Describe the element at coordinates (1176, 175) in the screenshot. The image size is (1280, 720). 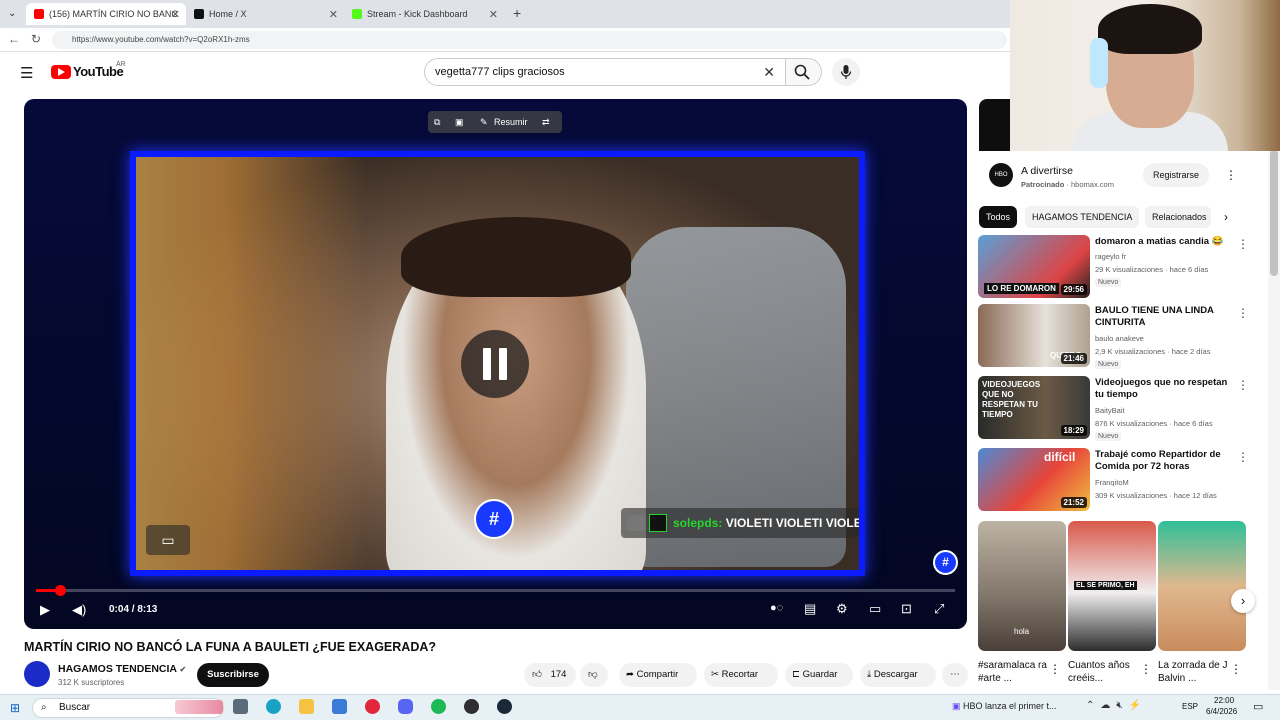
I see `ad-cta-button: Registrarse` at that location.